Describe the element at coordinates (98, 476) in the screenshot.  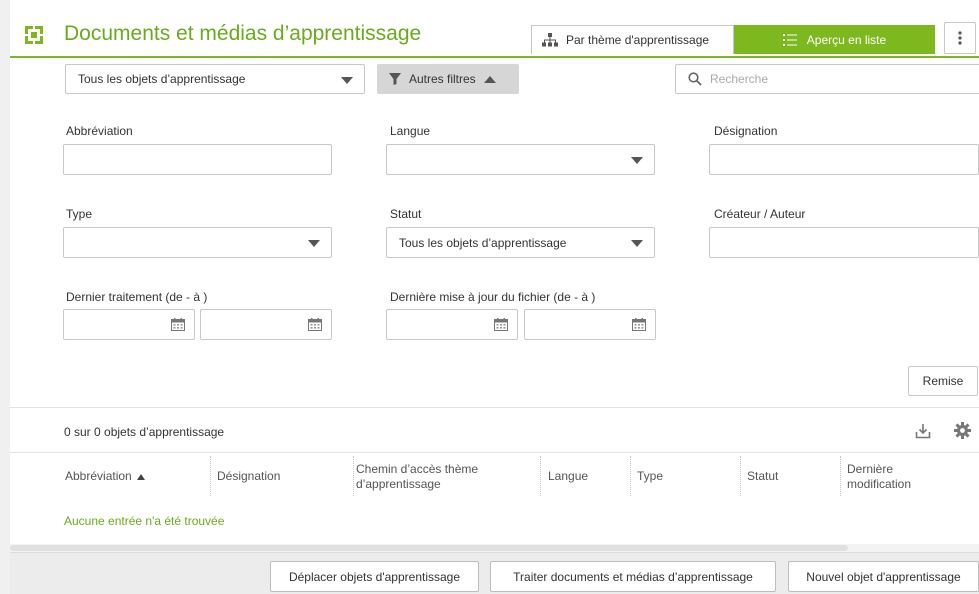
I see `column-header-label: Abbréviation` at that location.